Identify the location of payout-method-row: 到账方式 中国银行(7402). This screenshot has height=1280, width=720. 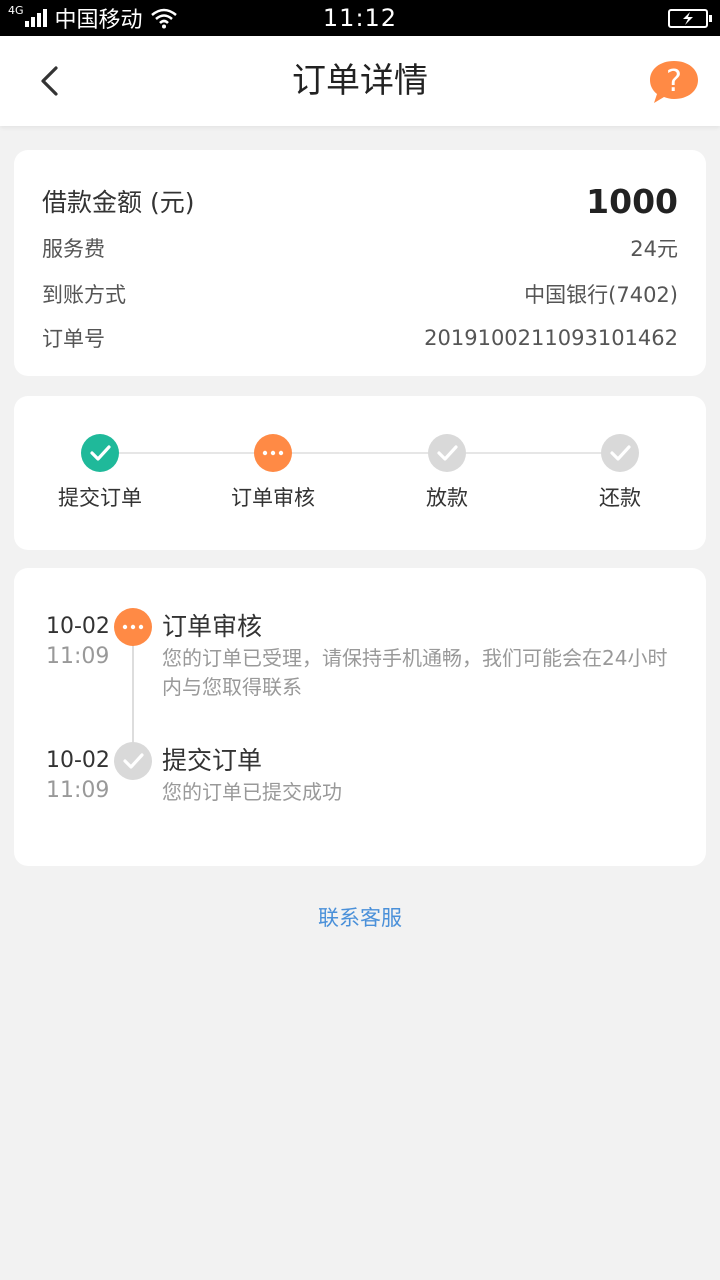
(360, 294).